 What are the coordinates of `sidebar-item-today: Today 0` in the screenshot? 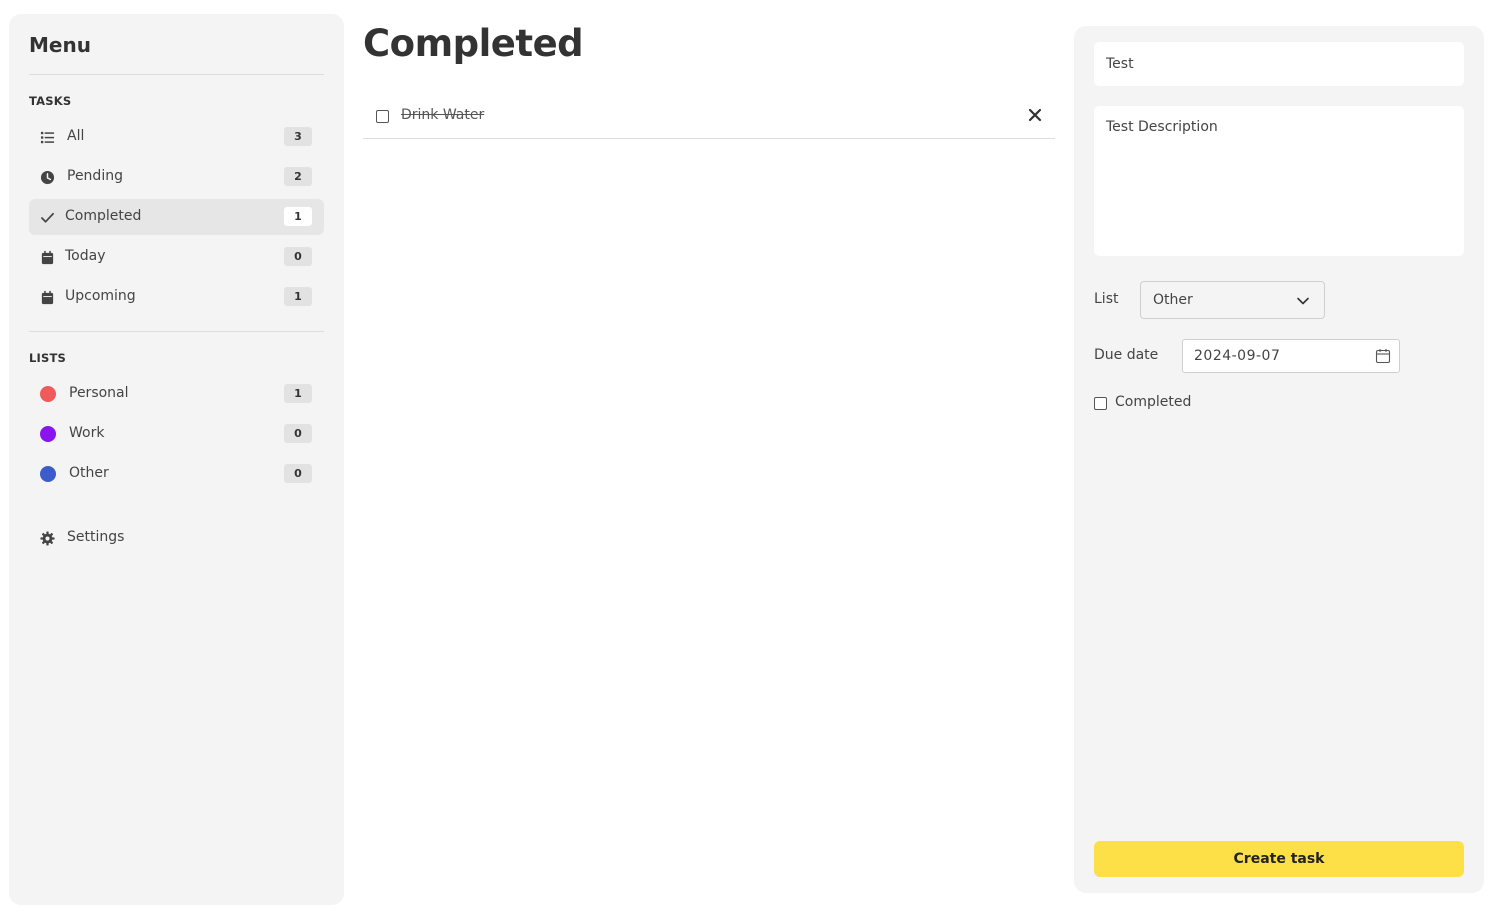 It's located at (176, 257).